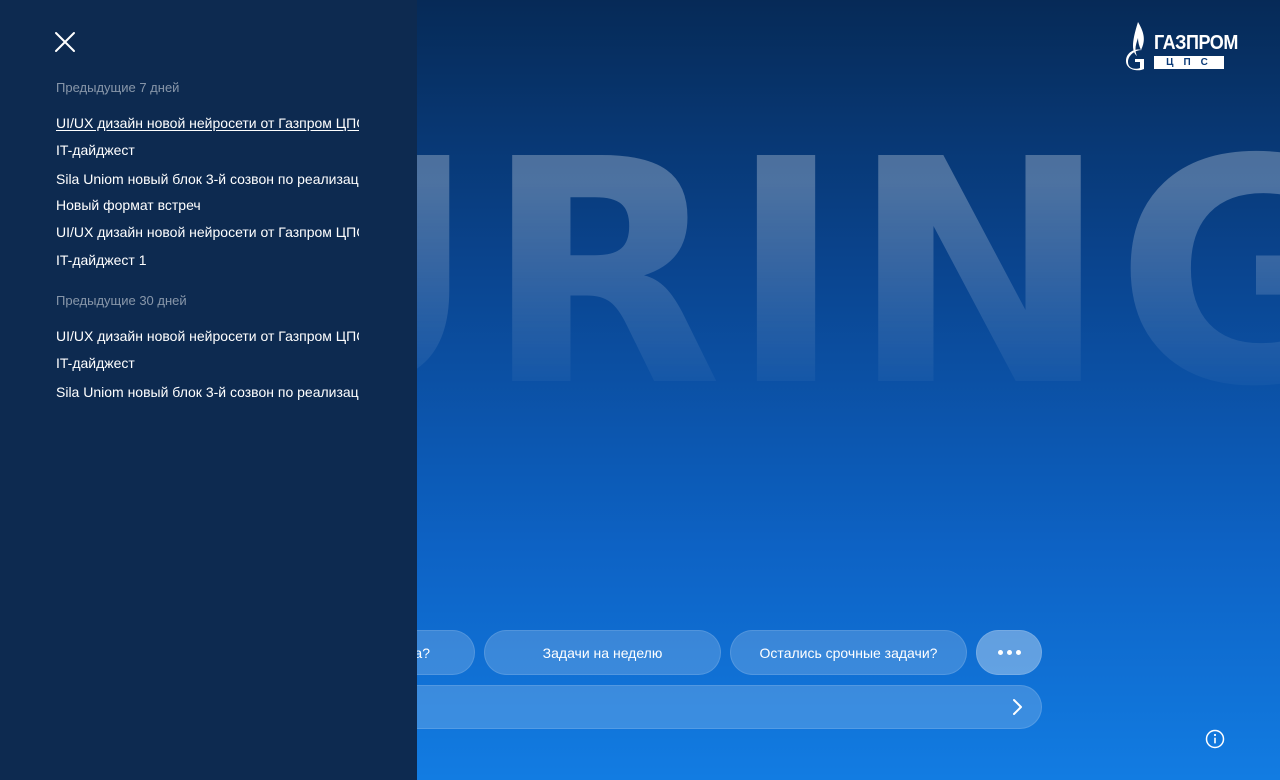  What do you see at coordinates (207, 260) in the screenshot?
I see `history-item: IT-дайджест 1` at bounding box center [207, 260].